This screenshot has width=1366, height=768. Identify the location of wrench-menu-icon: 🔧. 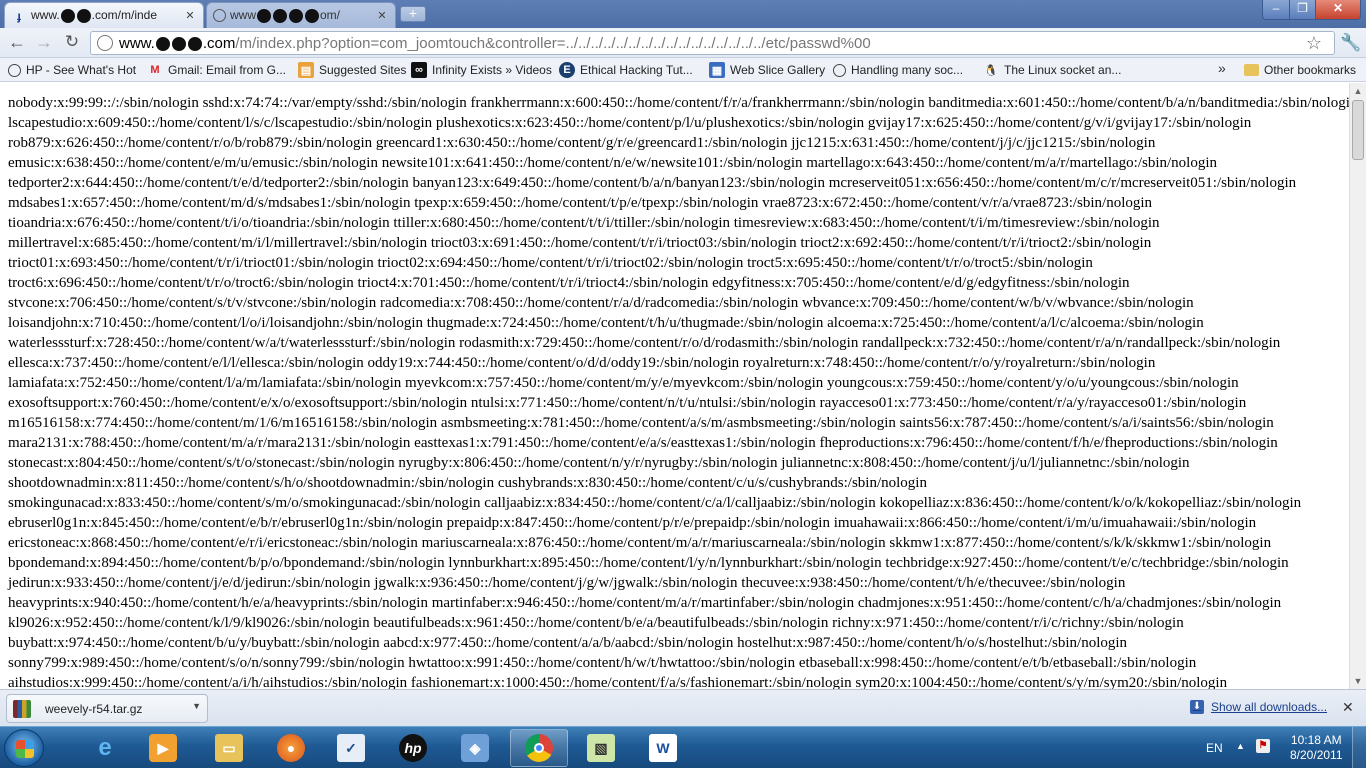
(1350, 43).